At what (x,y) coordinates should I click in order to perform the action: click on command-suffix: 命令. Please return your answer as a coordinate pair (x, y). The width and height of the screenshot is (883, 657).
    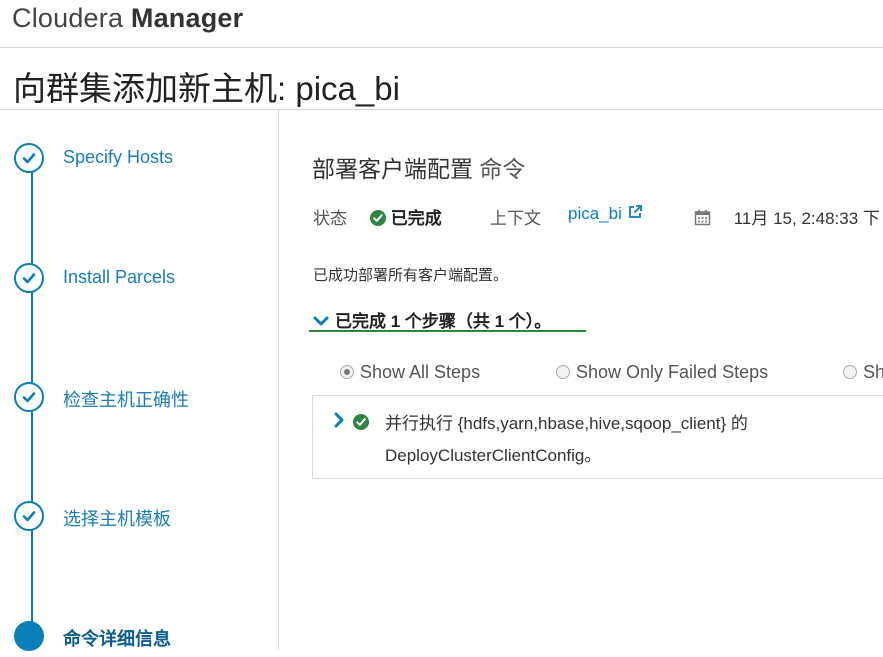
    Looking at the image, I should click on (502, 169).